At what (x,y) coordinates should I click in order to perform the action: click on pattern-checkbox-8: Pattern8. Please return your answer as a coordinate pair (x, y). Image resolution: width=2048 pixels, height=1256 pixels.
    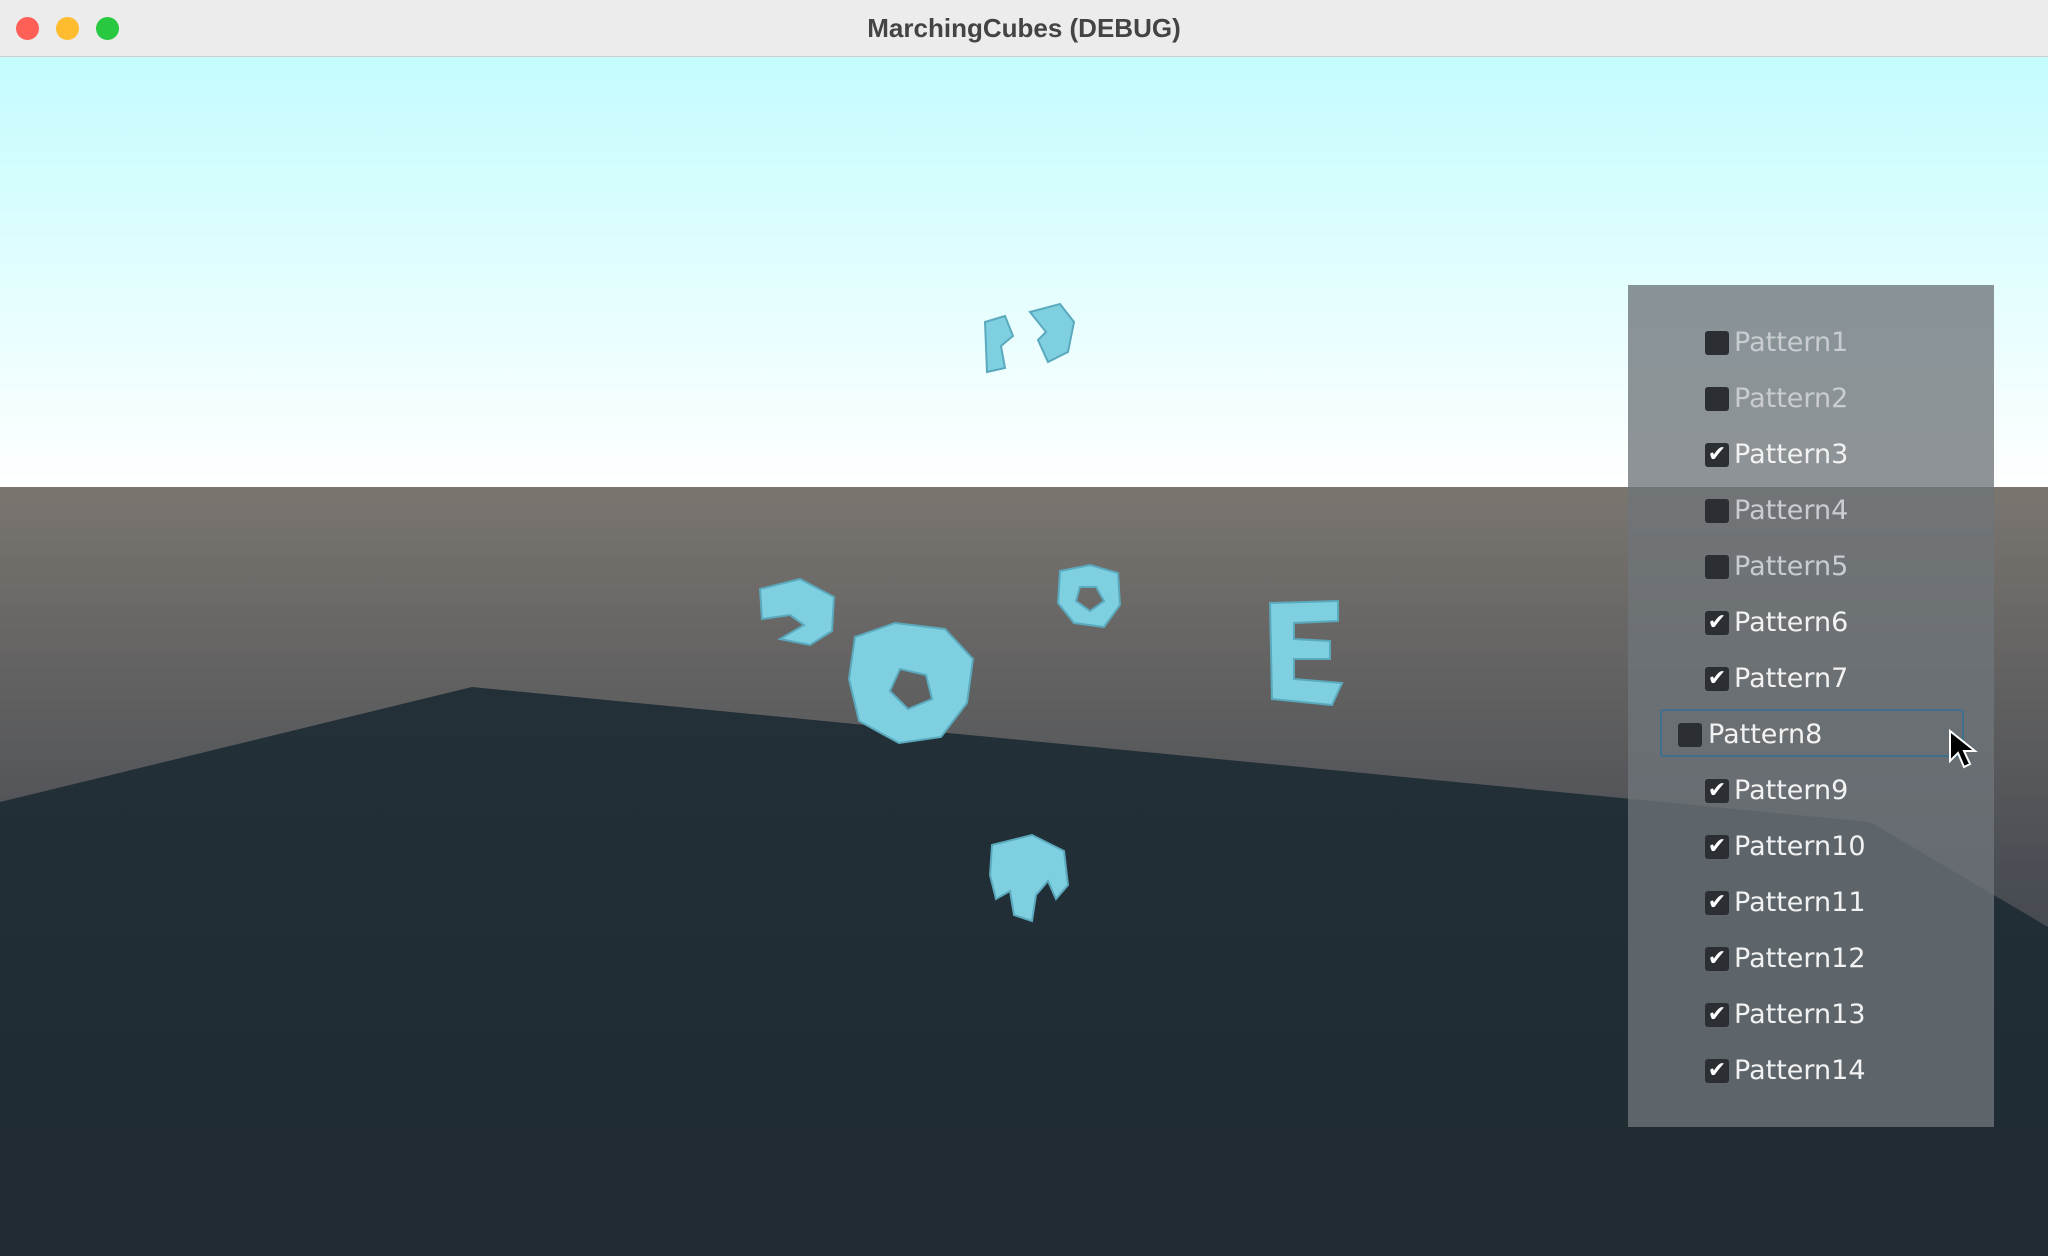
    Looking at the image, I should click on (1812, 733).